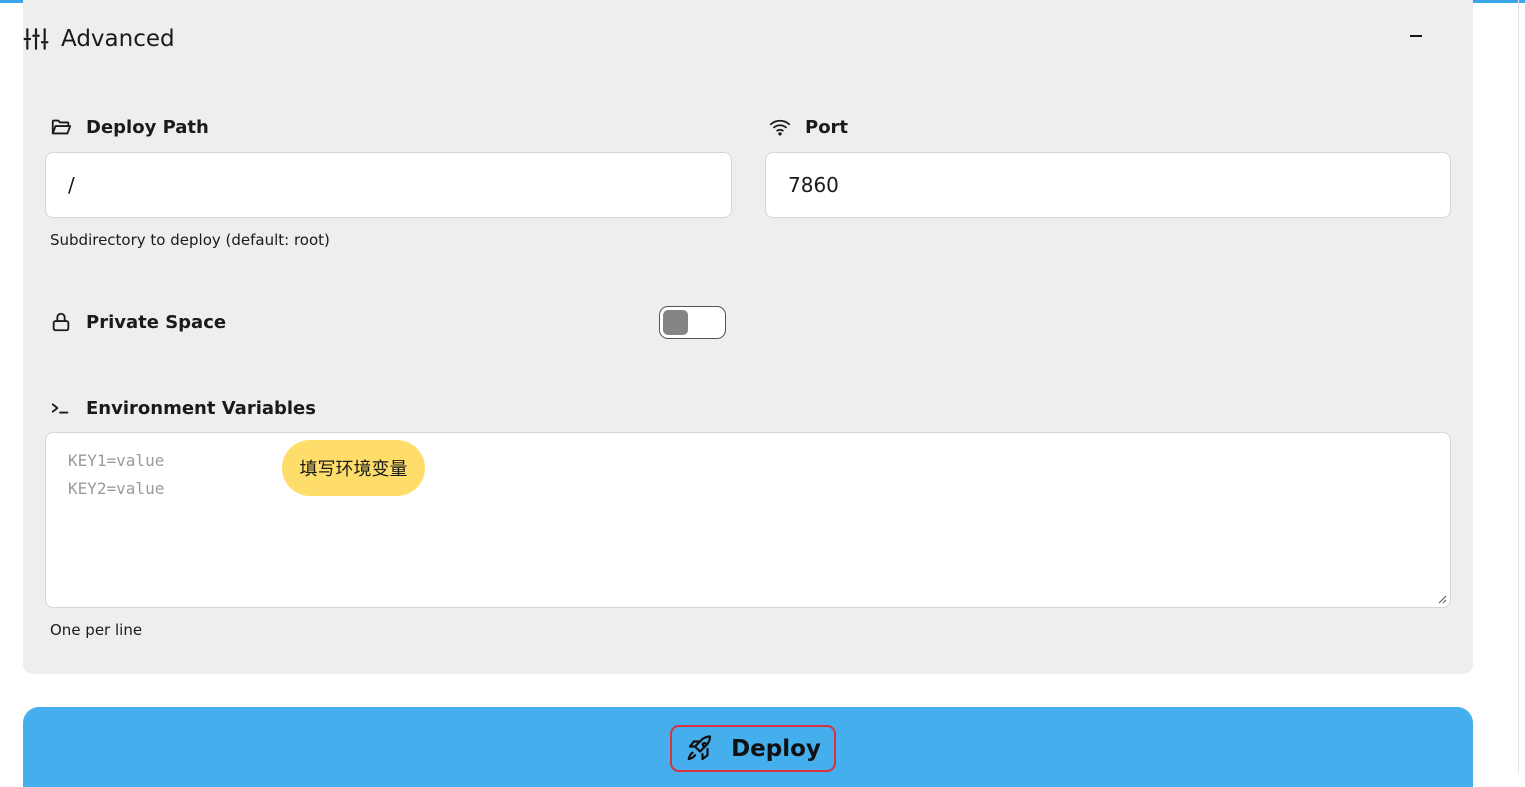 The width and height of the screenshot is (1525, 787). I want to click on minus-icon, so click(1416, 36).